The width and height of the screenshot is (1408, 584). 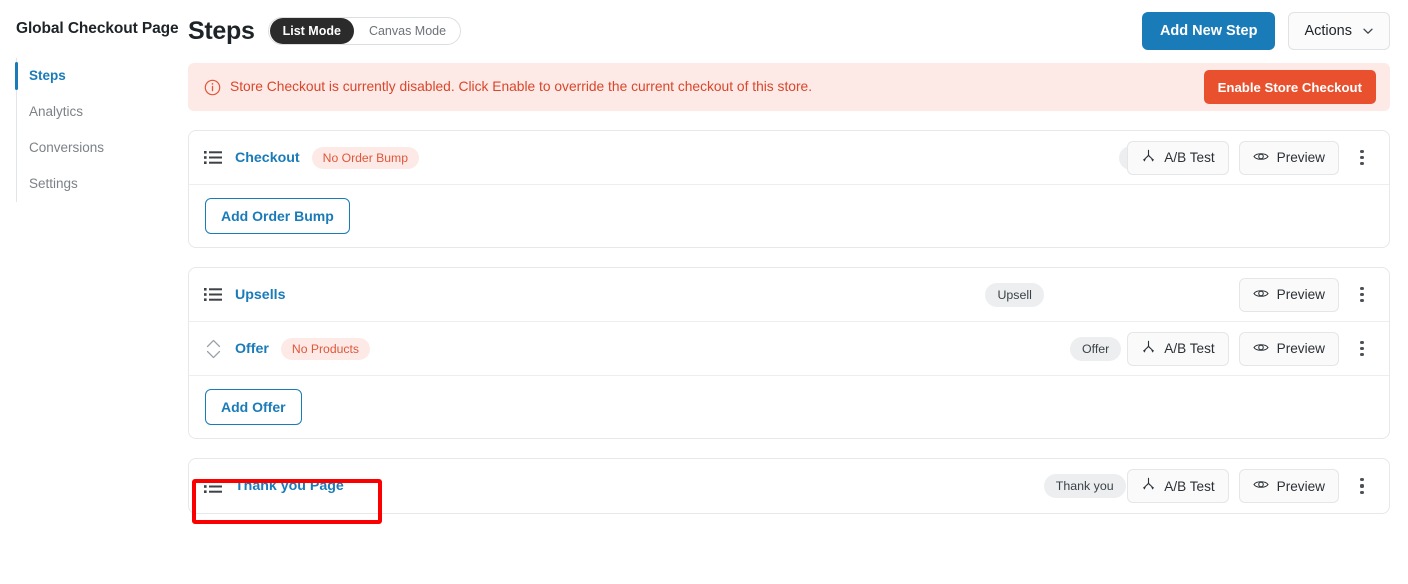 I want to click on row-middle: Checkout, so click(x=807, y=157).